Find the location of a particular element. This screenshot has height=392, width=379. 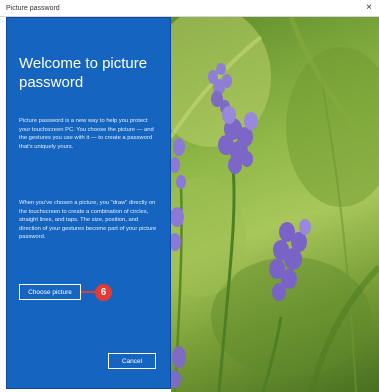

choose-picture-button: Choose picture is located at coordinates (50, 292).